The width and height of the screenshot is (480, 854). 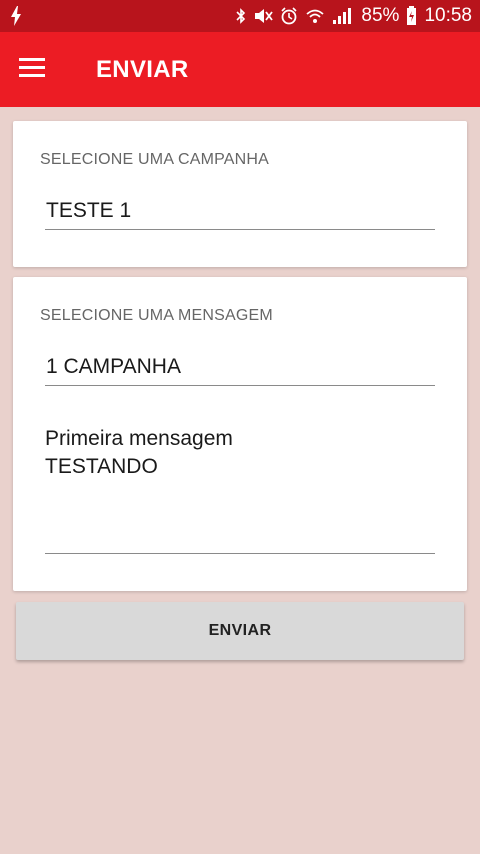 I want to click on menu-button, so click(x=32, y=69).